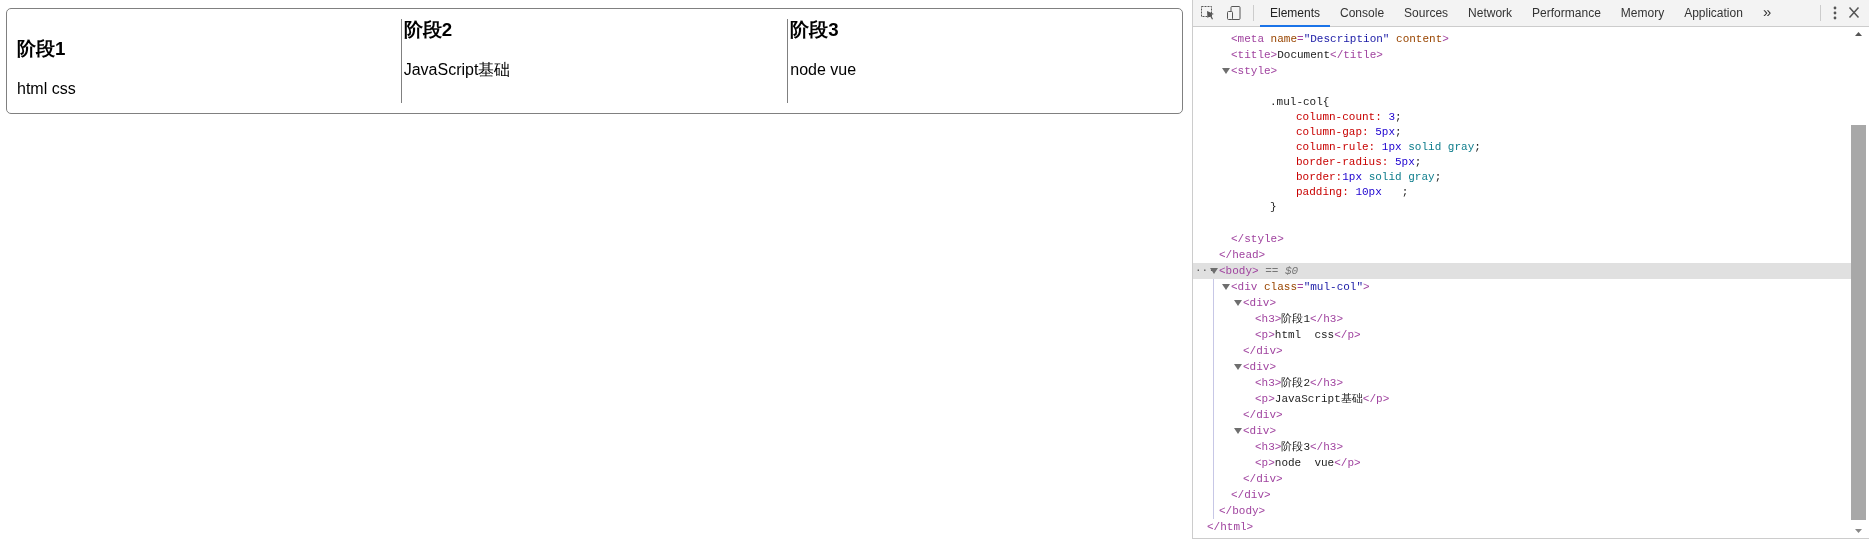  What do you see at coordinates (1299, 447) in the screenshot?
I see `dom-node: <h3>阶段3</h3>` at bounding box center [1299, 447].